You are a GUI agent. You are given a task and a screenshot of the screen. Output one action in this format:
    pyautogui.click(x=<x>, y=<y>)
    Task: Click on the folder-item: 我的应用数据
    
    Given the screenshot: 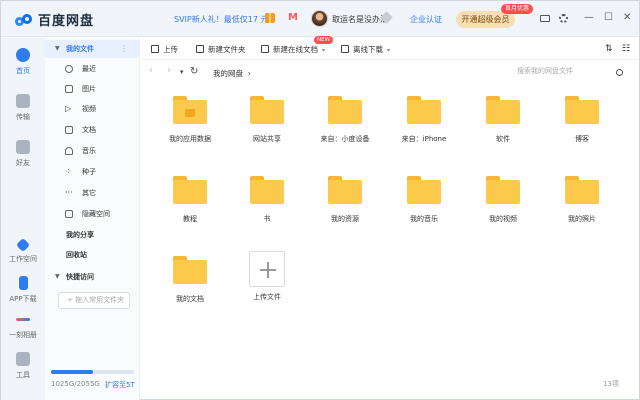 What is the action you would take?
    pyautogui.click(x=190, y=120)
    